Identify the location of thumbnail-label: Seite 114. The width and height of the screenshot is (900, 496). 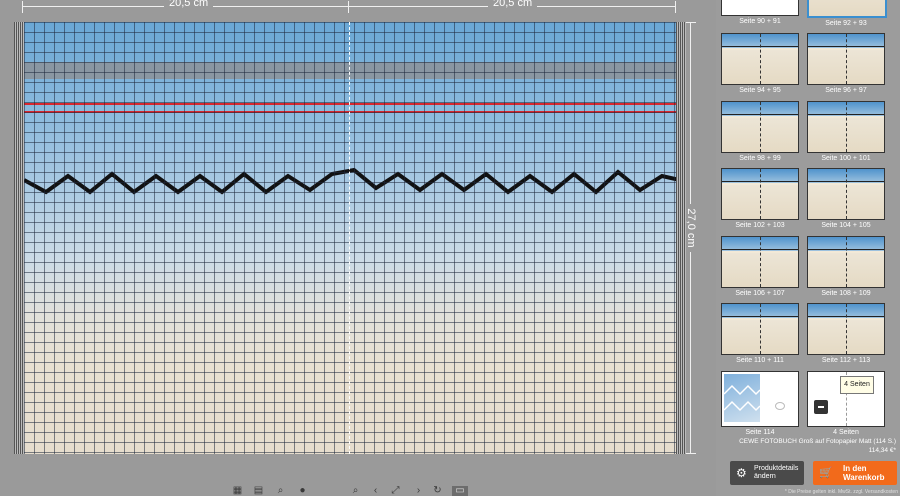
(760, 432).